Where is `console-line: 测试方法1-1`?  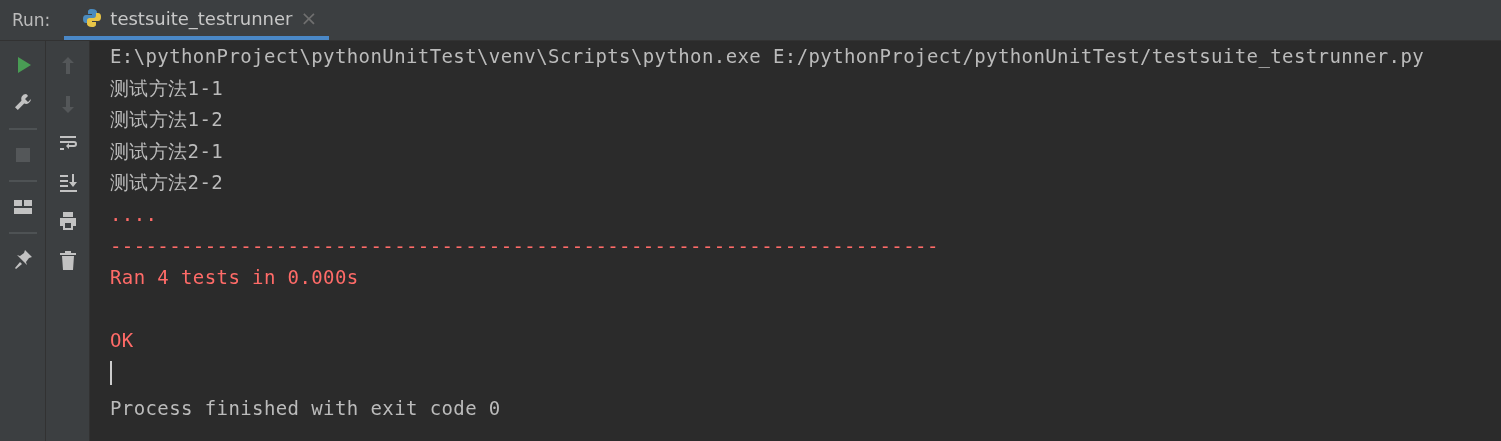 console-line: 测试方法1-1 is located at coordinates (167, 88).